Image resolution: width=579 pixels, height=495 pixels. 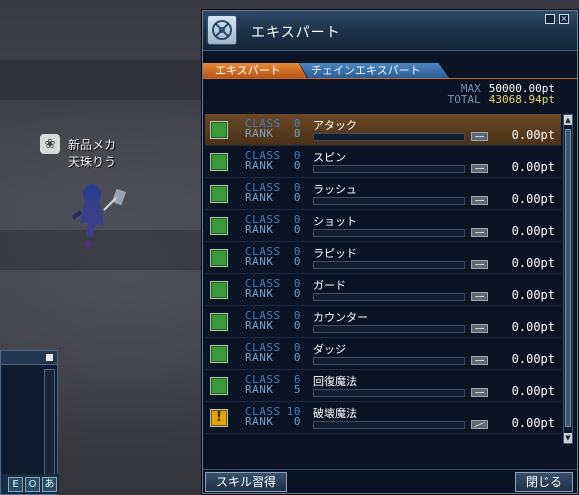 I want to click on skill-row: CLASS 0 RANK 0 ダッジ 0.00pt, so click(x=383, y=354).